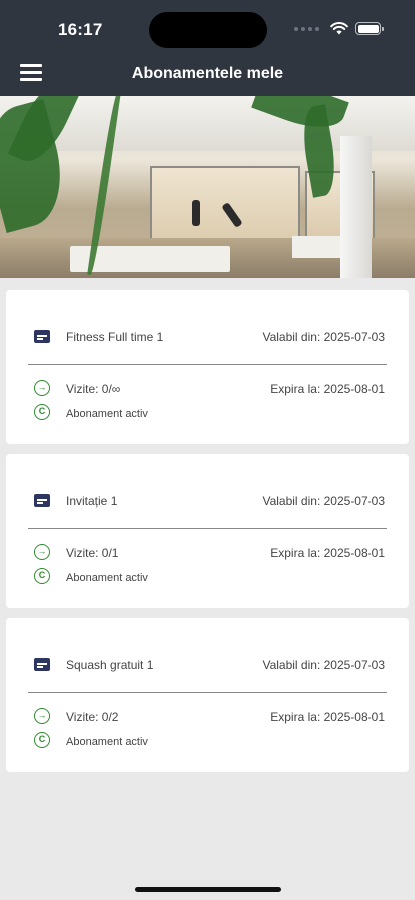  Describe the element at coordinates (92, 501) in the screenshot. I see `subscription-name: Invitație 1` at that location.